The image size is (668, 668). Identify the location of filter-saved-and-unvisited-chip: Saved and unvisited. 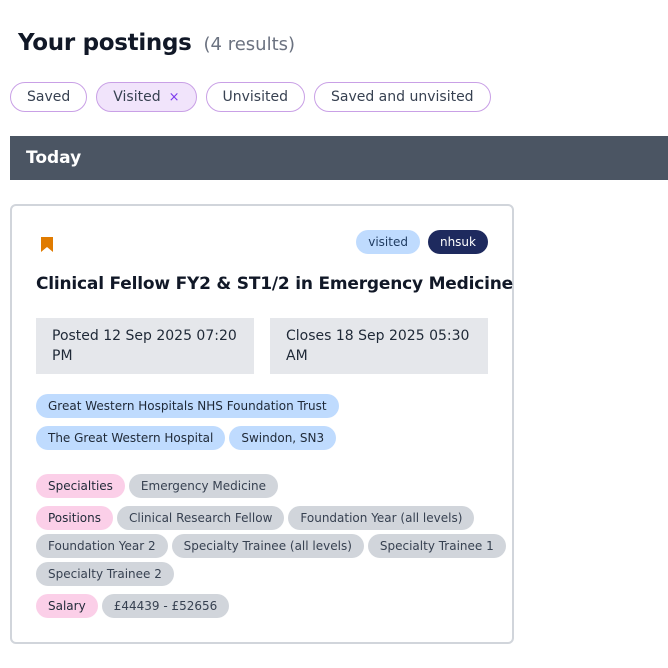
(402, 97).